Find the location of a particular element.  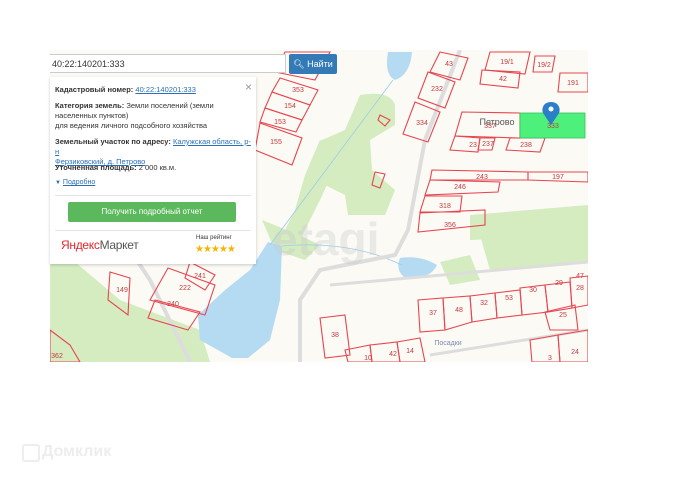

village-label: Петрово is located at coordinates (497, 122).